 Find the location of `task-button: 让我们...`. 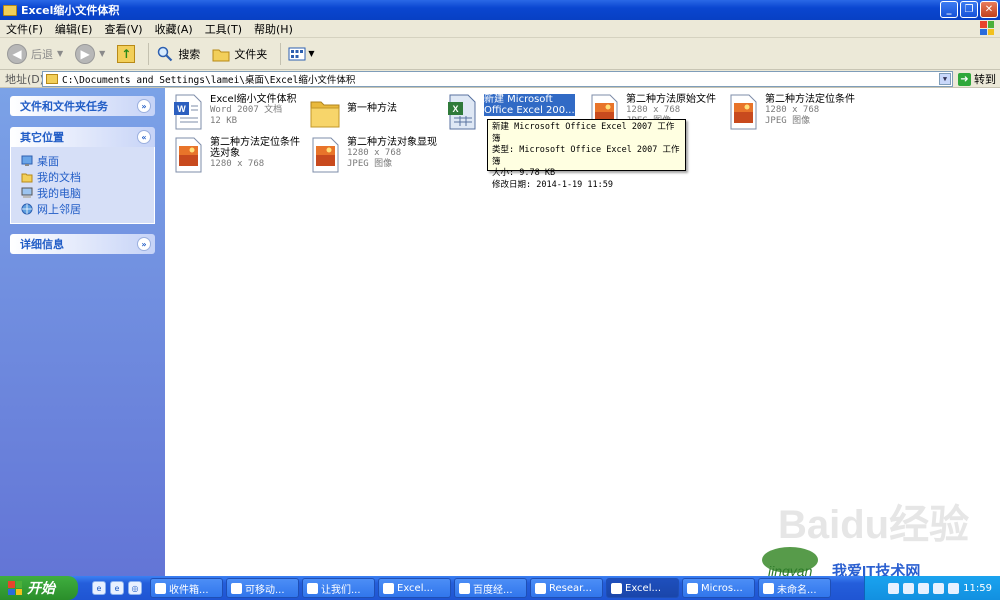

task-button: 让我们... is located at coordinates (338, 588).